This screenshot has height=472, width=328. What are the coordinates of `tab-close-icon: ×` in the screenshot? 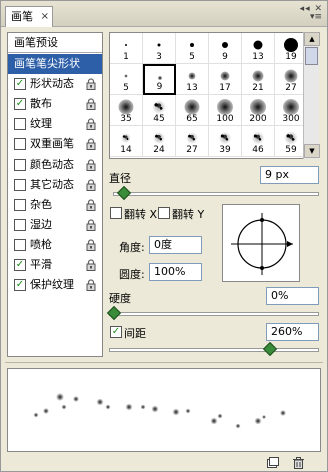 It's located at (45, 16).